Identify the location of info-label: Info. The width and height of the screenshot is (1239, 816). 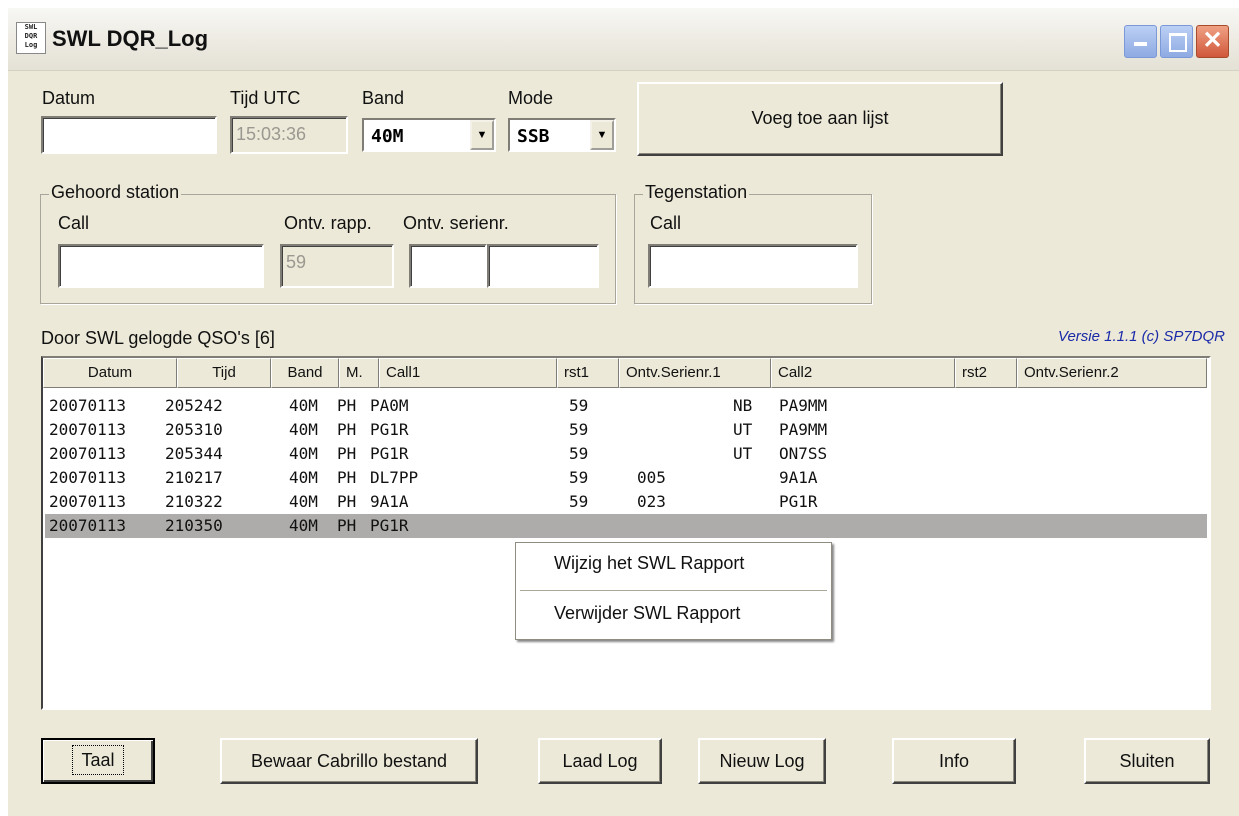
(954, 761).